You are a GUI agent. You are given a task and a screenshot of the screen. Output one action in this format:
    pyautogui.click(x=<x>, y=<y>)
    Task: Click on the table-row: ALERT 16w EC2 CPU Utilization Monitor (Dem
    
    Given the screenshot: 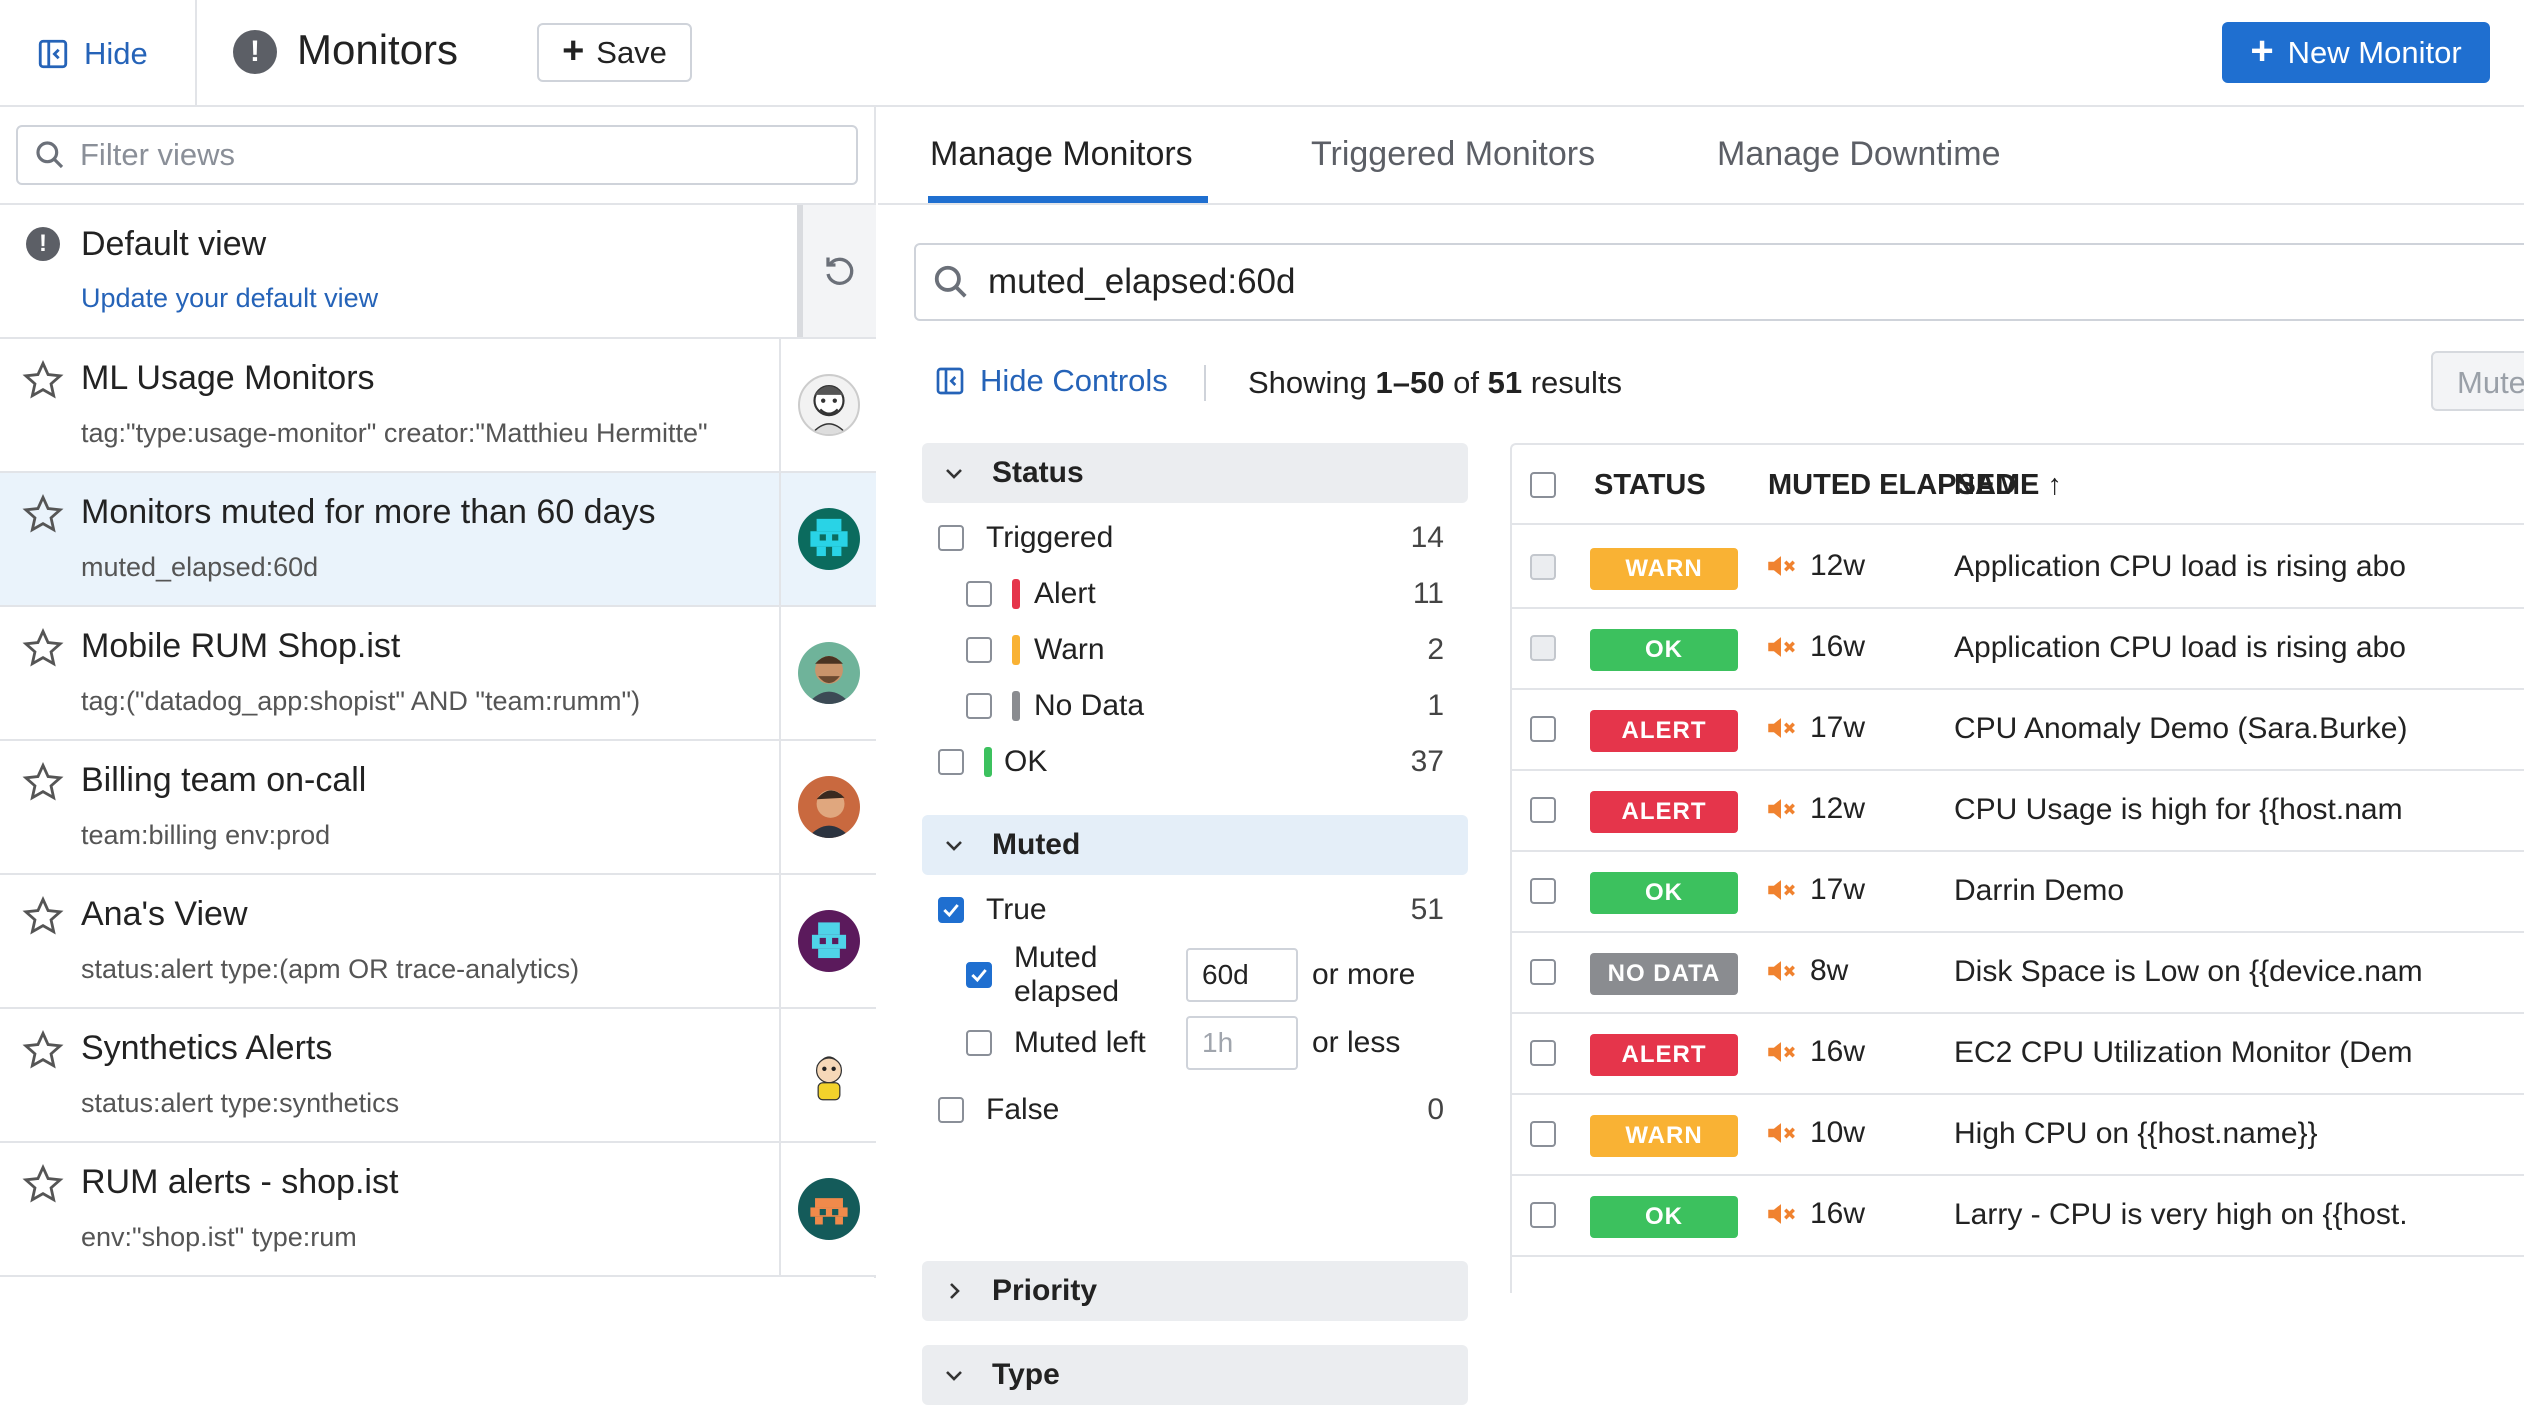 What is the action you would take?
    pyautogui.click(x=2018, y=1054)
    